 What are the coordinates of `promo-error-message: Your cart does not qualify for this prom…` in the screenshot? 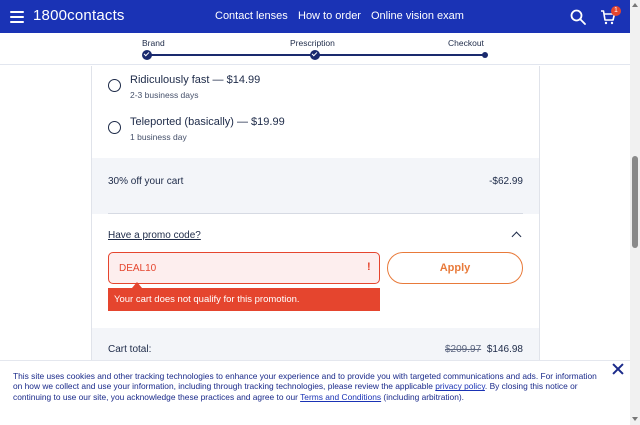 It's located at (244, 299).